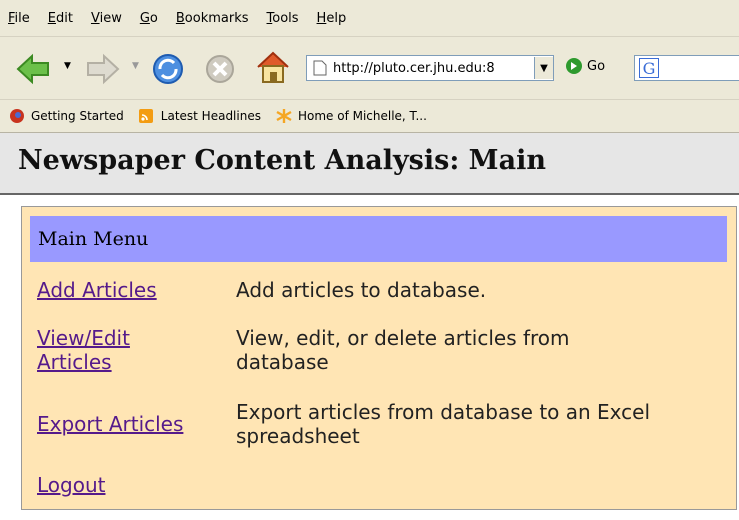 The width and height of the screenshot is (739, 520). I want to click on menu-go: Go, so click(149, 18).